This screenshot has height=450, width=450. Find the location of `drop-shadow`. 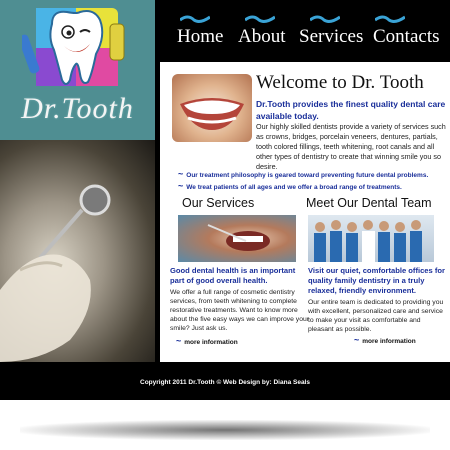

drop-shadow is located at coordinates (225, 430).